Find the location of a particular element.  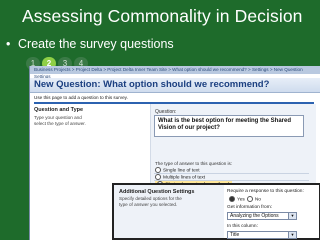

get-info-label: Get information from: is located at coordinates (250, 207).